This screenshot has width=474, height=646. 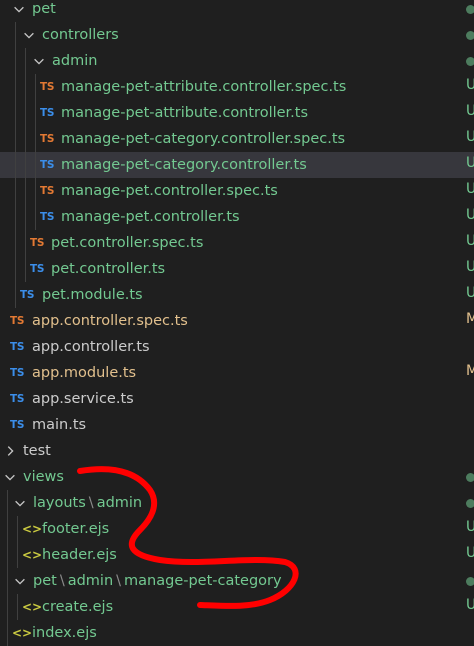 What do you see at coordinates (83, 399) in the screenshot?
I see `file-label: app.service.ts` at bounding box center [83, 399].